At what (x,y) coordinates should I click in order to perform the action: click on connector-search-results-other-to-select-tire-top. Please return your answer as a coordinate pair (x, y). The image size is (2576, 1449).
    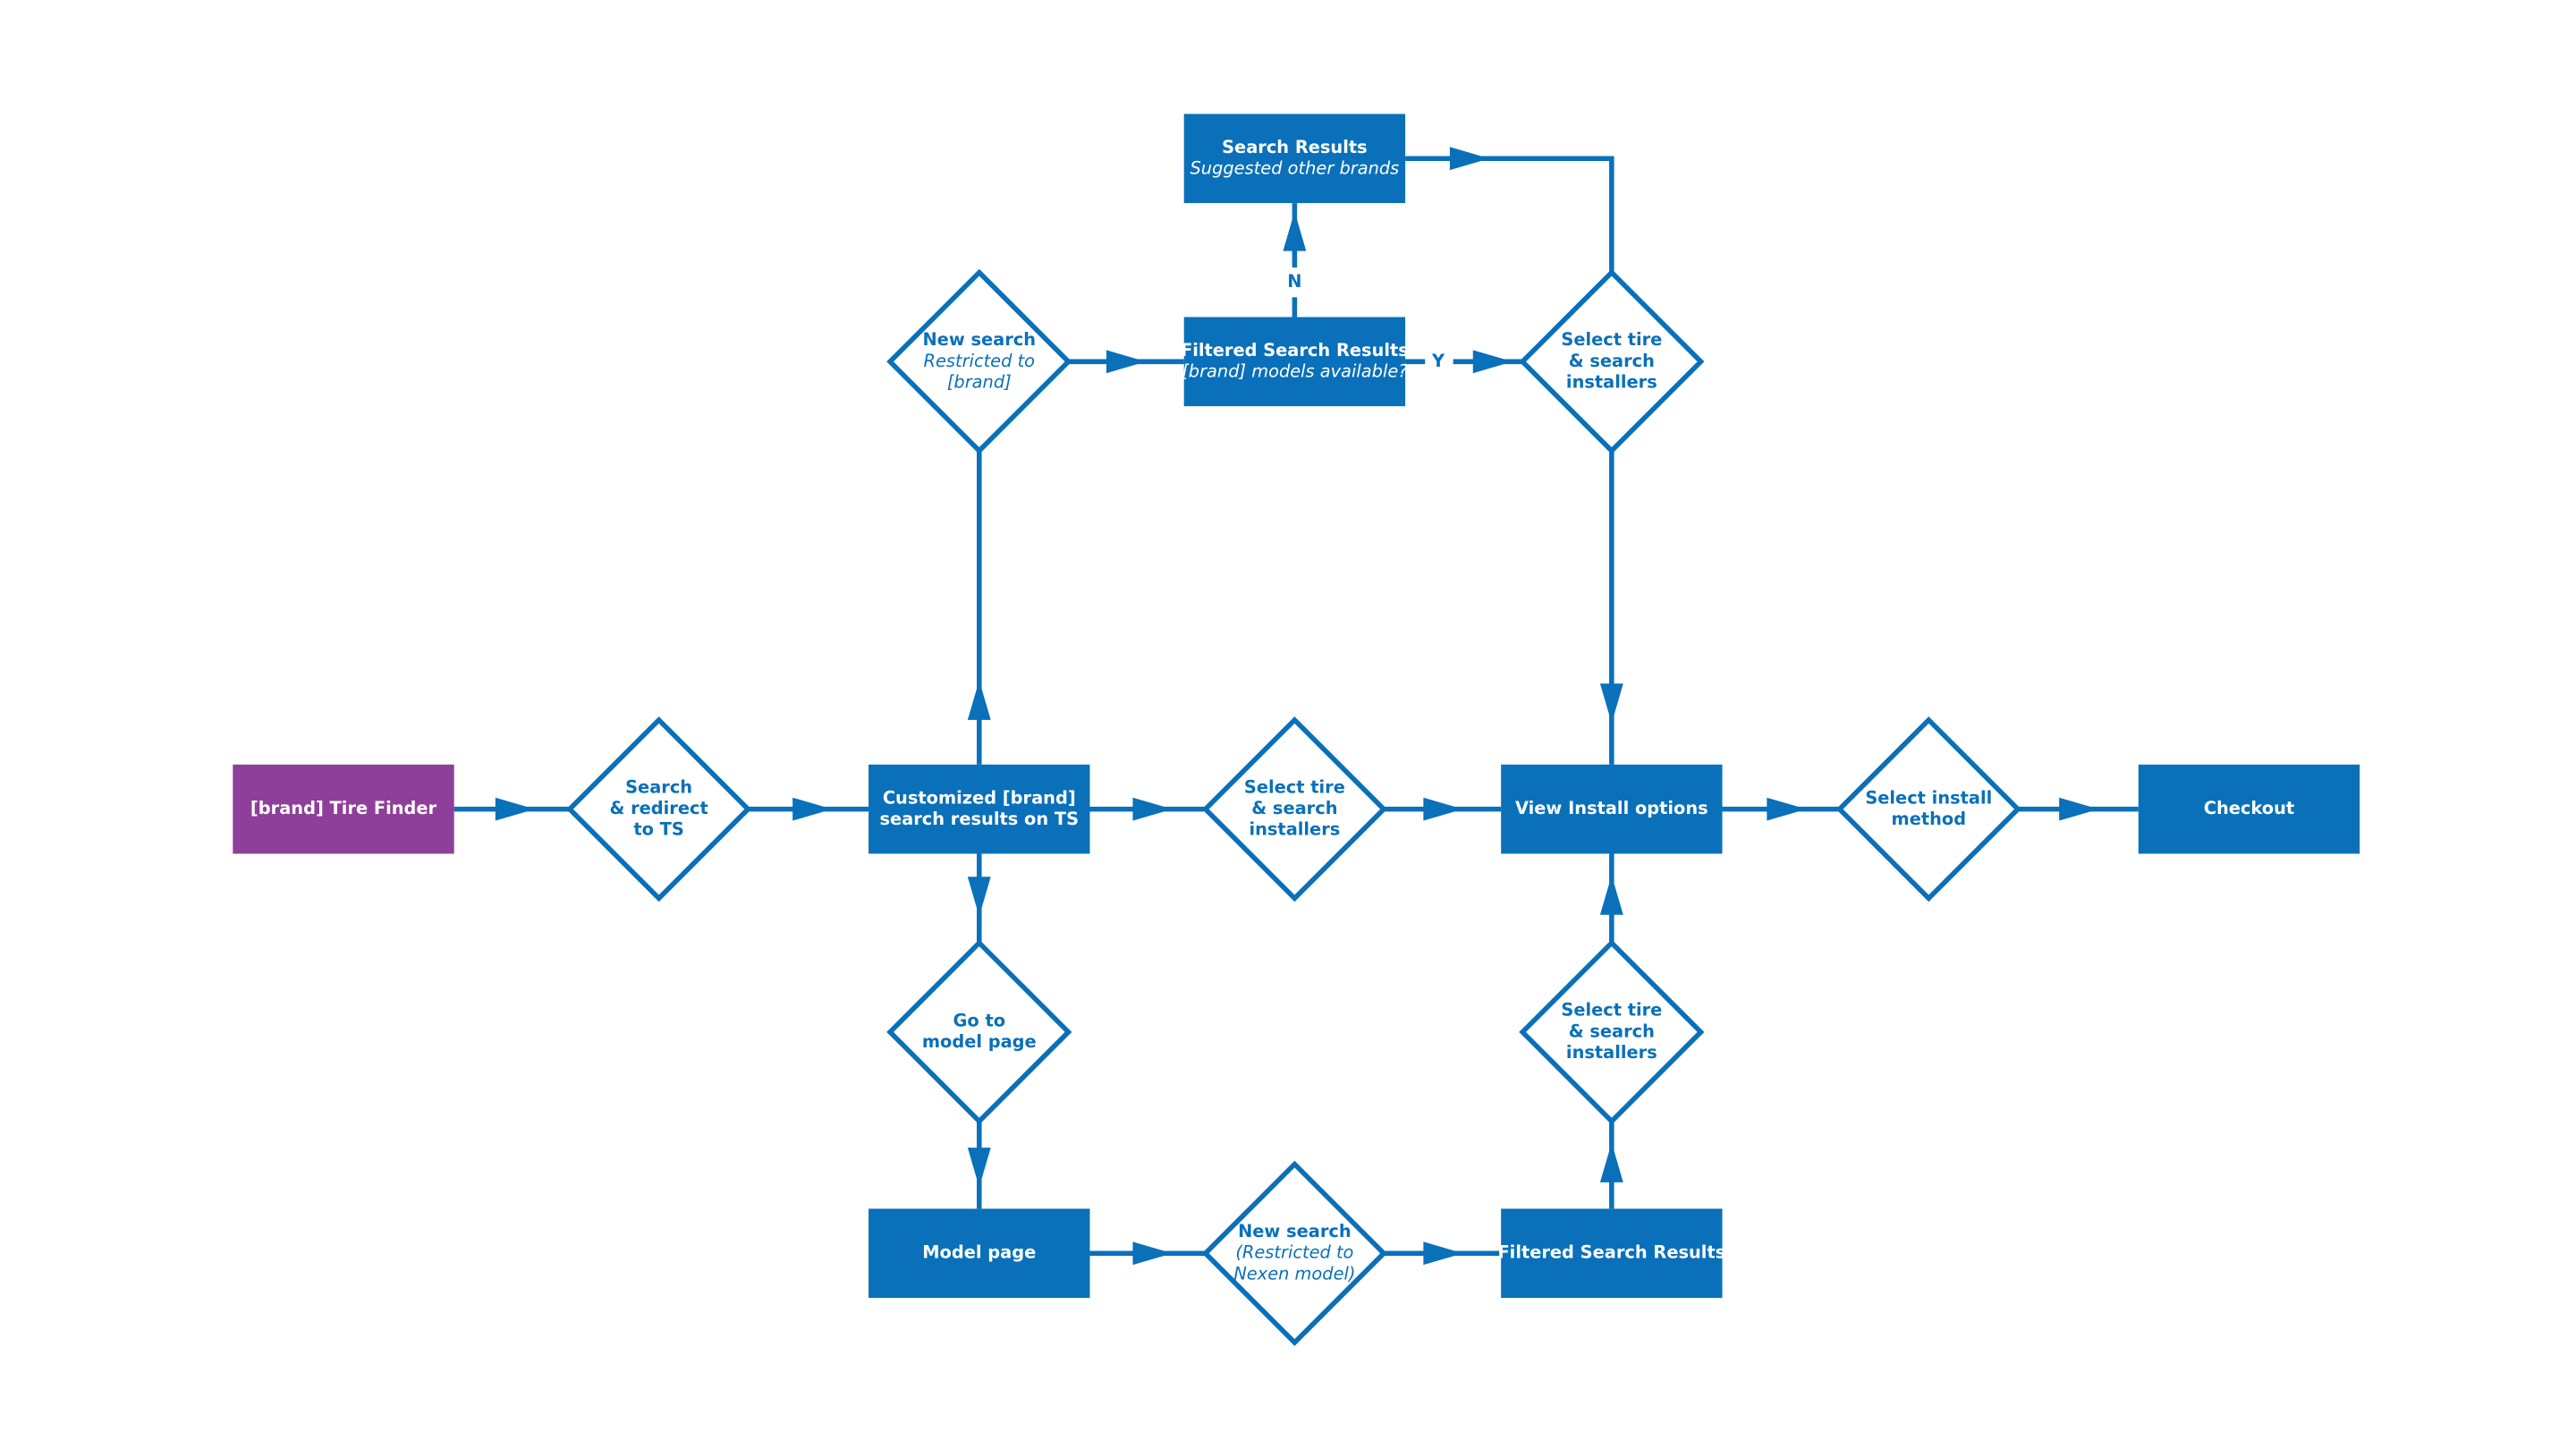
    Looking at the image, I should click on (1509, 210).